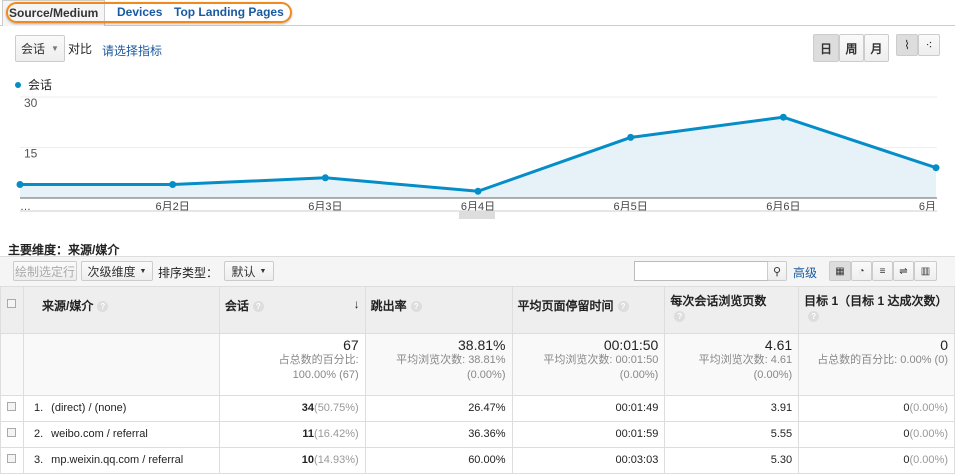 This screenshot has width=955, height=474. What do you see at coordinates (12, 303) in the screenshot?
I see `select-all-checkbox` at bounding box center [12, 303].